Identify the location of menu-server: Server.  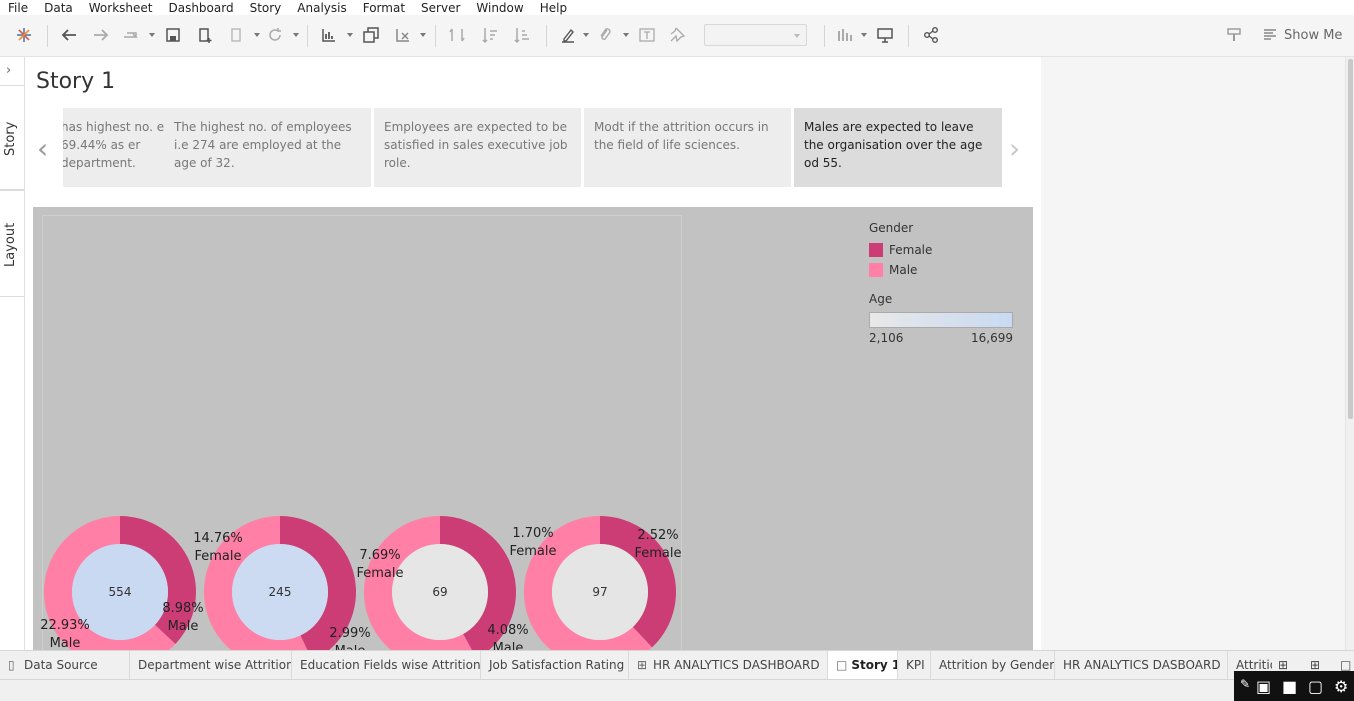
(440, 8).